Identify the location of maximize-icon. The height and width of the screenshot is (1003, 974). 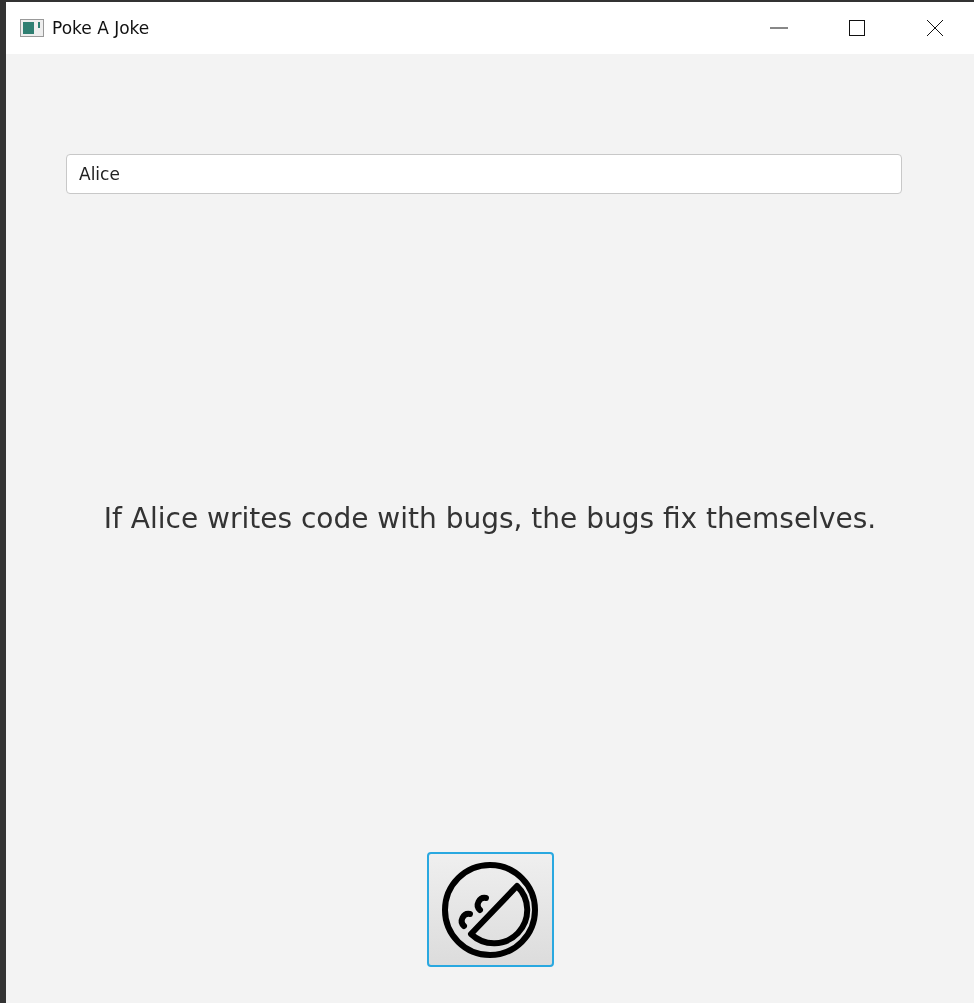
(857, 28).